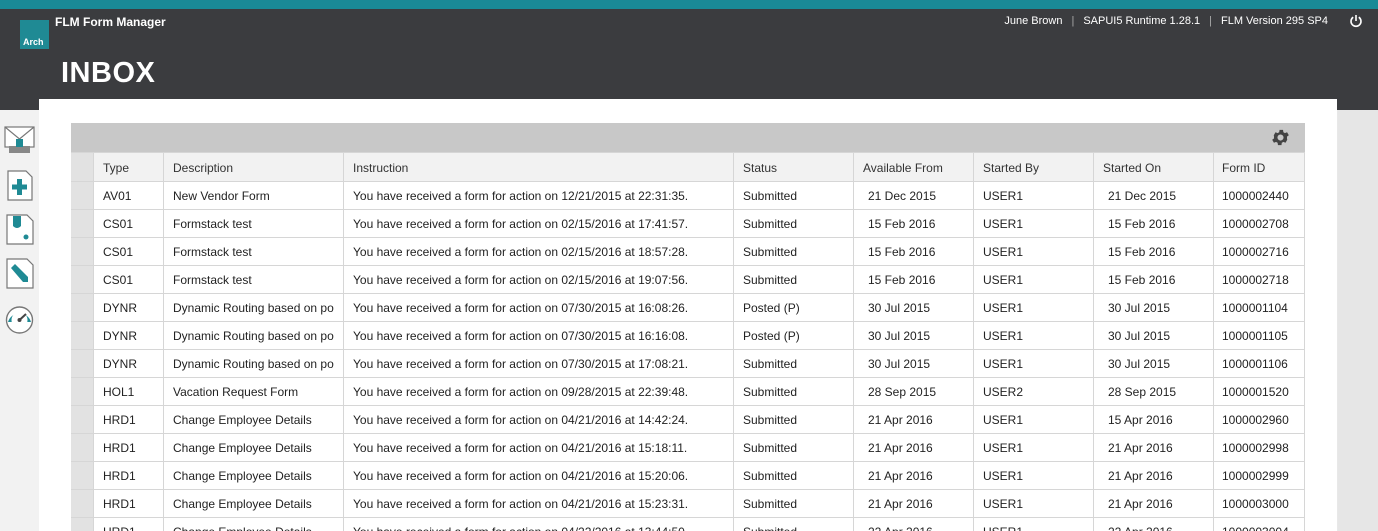 Image resolution: width=1378 pixels, height=531 pixels. Describe the element at coordinates (1154, 419) in the screenshot. I see `cell-started-on: 15 Apr 2016` at that location.